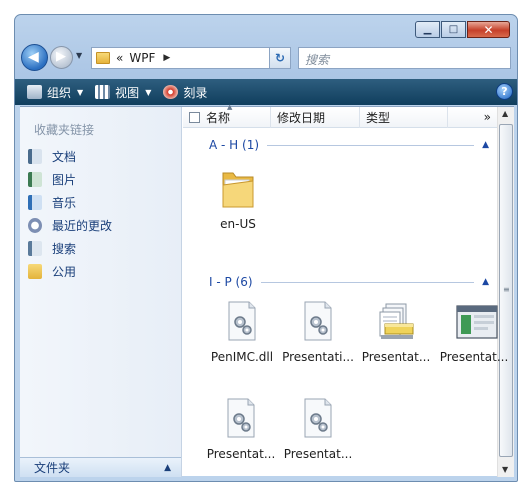 The width and height of the screenshot is (531, 494). I want to click on column-header-name: 名称 ▲, so click(227, 115).